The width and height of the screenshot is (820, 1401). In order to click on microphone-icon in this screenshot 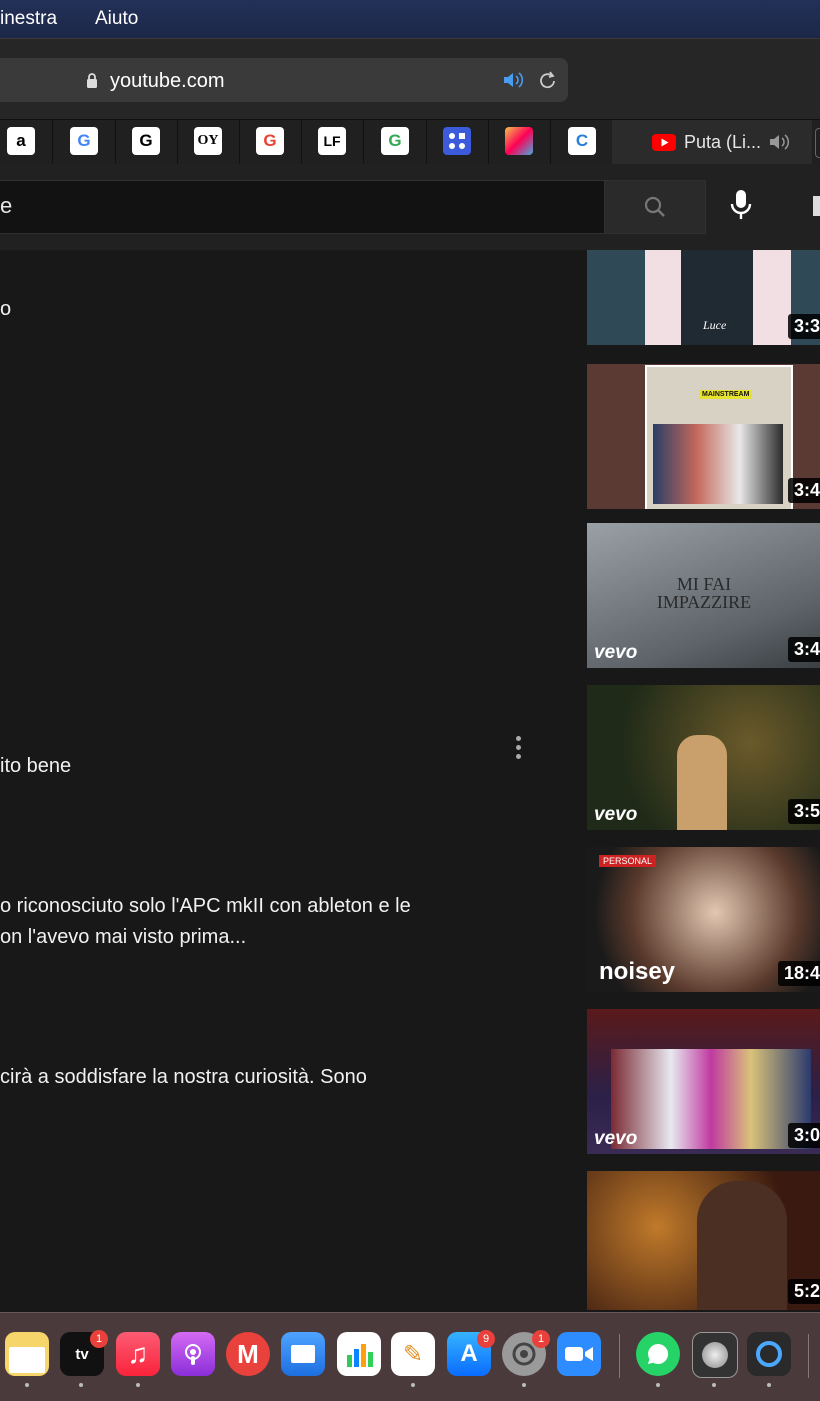, I will do `click(741, 205)`.